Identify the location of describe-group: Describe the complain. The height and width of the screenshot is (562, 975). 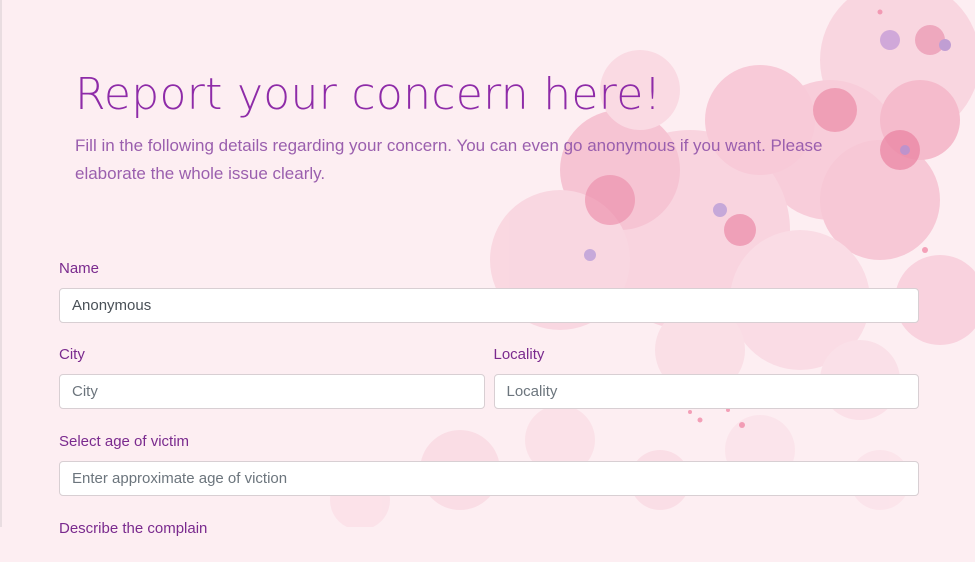
(489, 529).